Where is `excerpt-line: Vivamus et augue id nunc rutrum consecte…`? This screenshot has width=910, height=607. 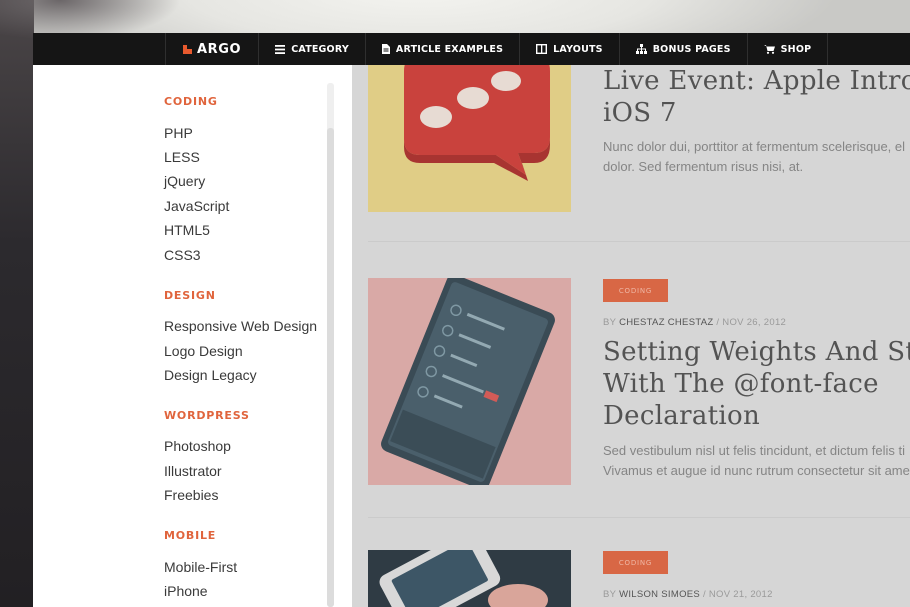 excerpt-line: Vivamus et augue id nunc rutrum consecte… is located at coordinates (756, 470).